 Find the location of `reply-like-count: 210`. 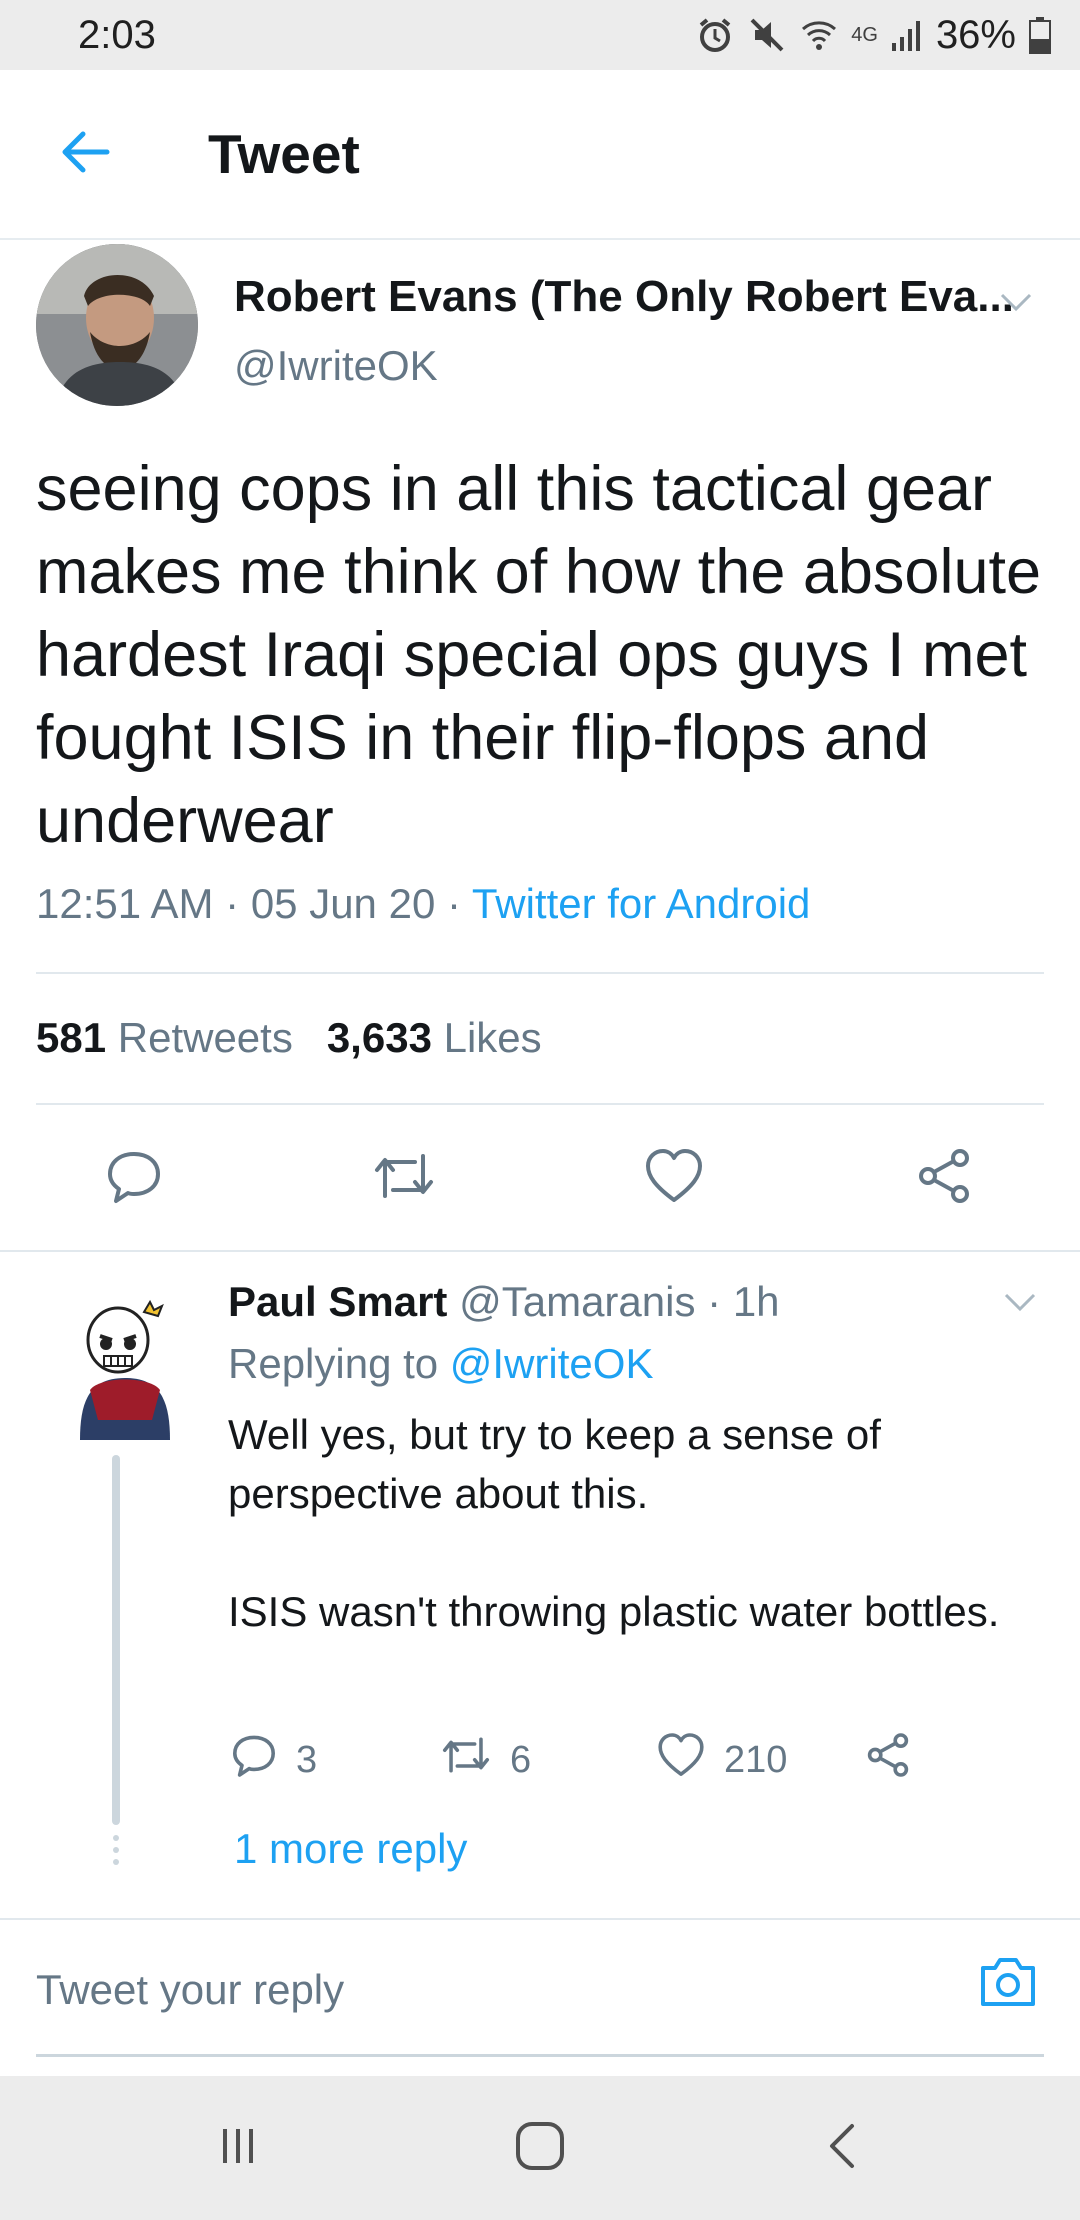

reply-like-count: 210 is located at coordinates (756, 1759).